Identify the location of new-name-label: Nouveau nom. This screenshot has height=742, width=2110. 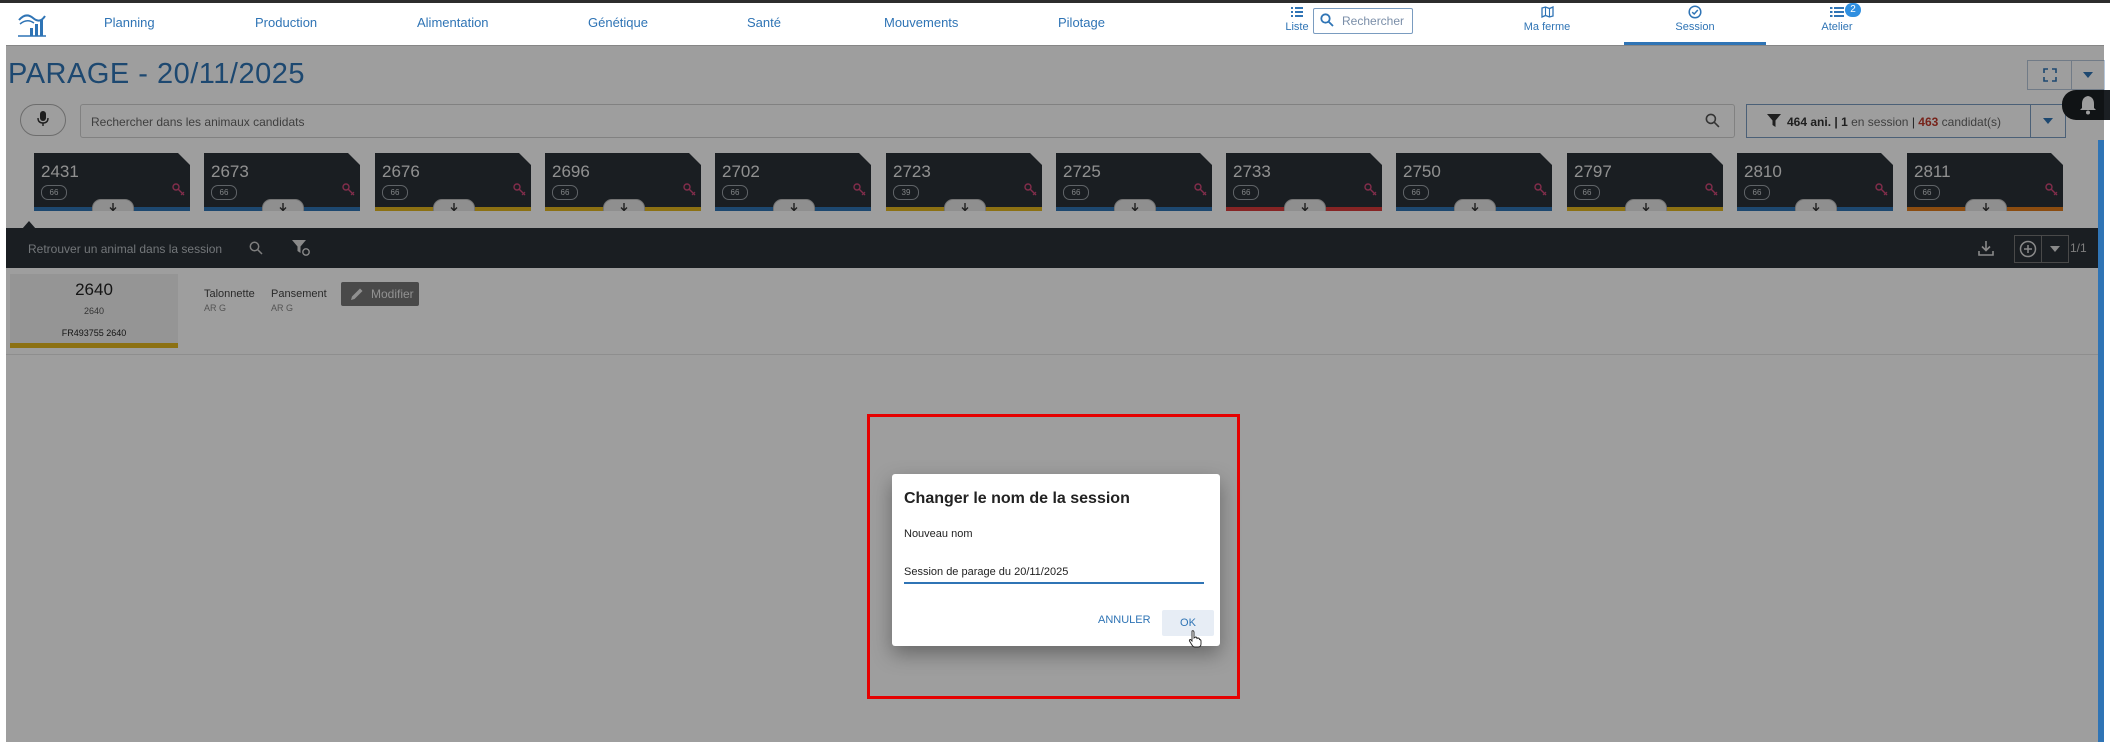
(938, 534).